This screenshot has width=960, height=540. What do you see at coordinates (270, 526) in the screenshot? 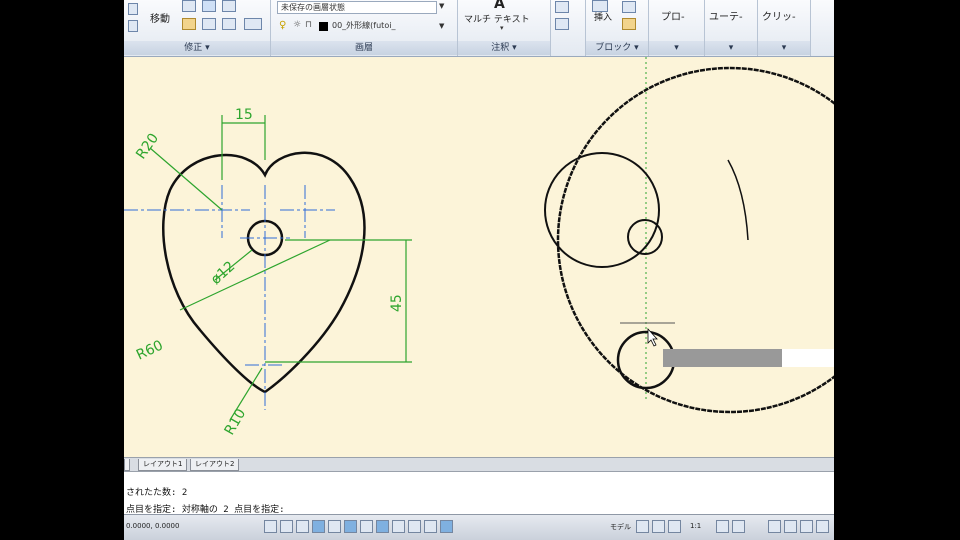
I see `snap-button` at bounding box center [270, 526].